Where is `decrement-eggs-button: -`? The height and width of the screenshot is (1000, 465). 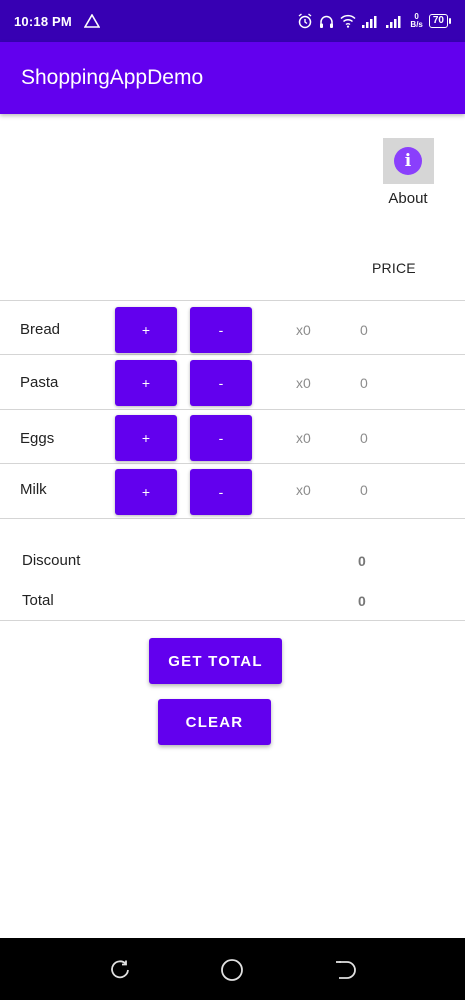 decrement-eggs-button: - is located at coordinates (221, 438).